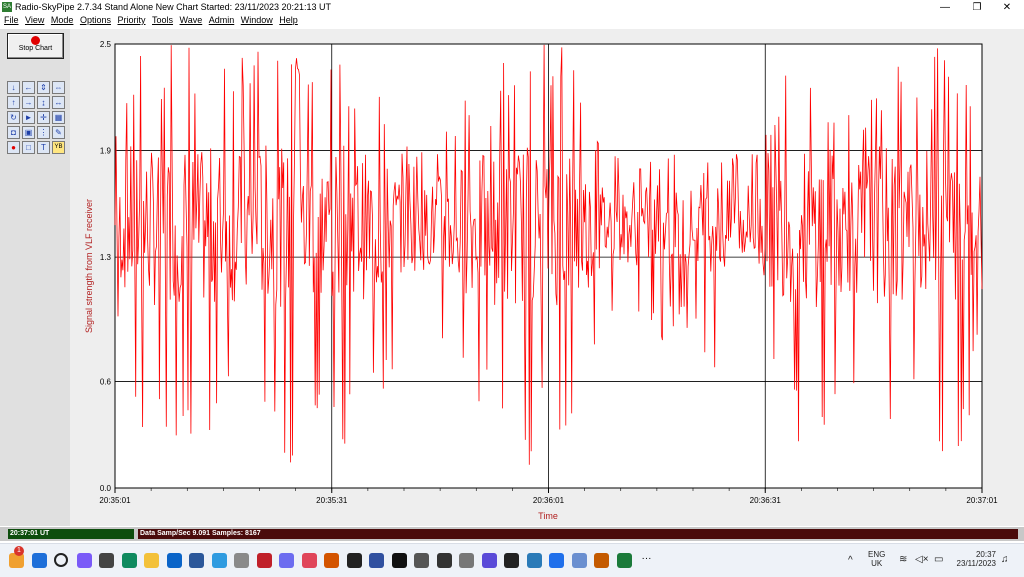  What do you see at coordinates (58, 87) in the screenshot?
I see `fast-forward-icon: ⇔` at bounding box center [58, 87].